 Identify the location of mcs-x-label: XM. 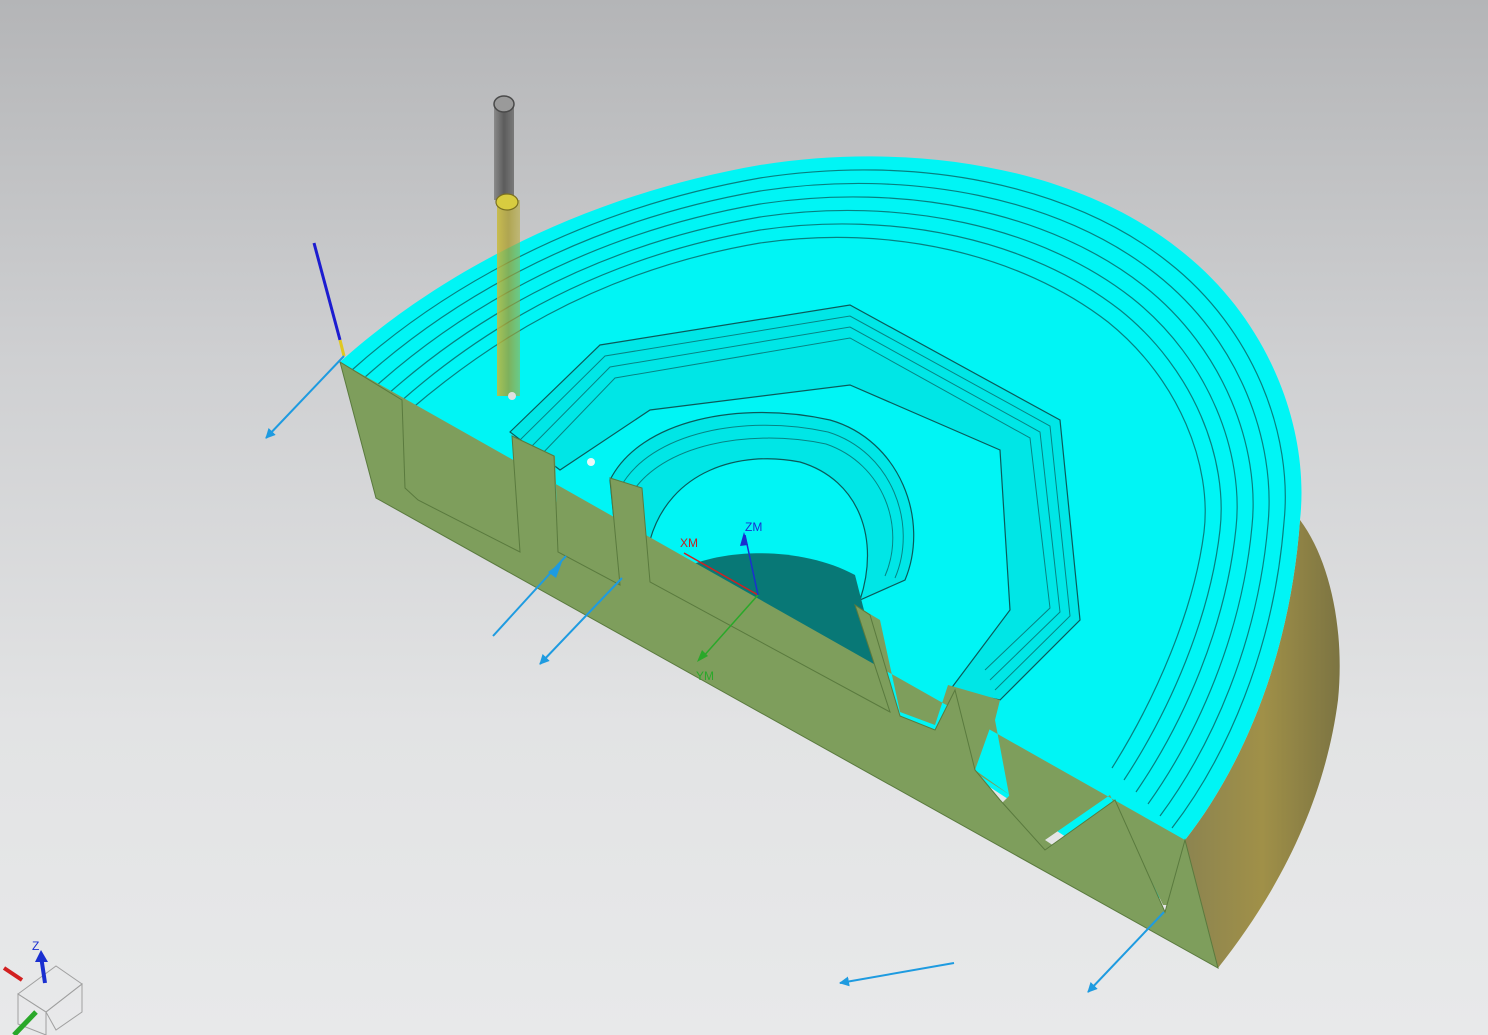
(689, 543).